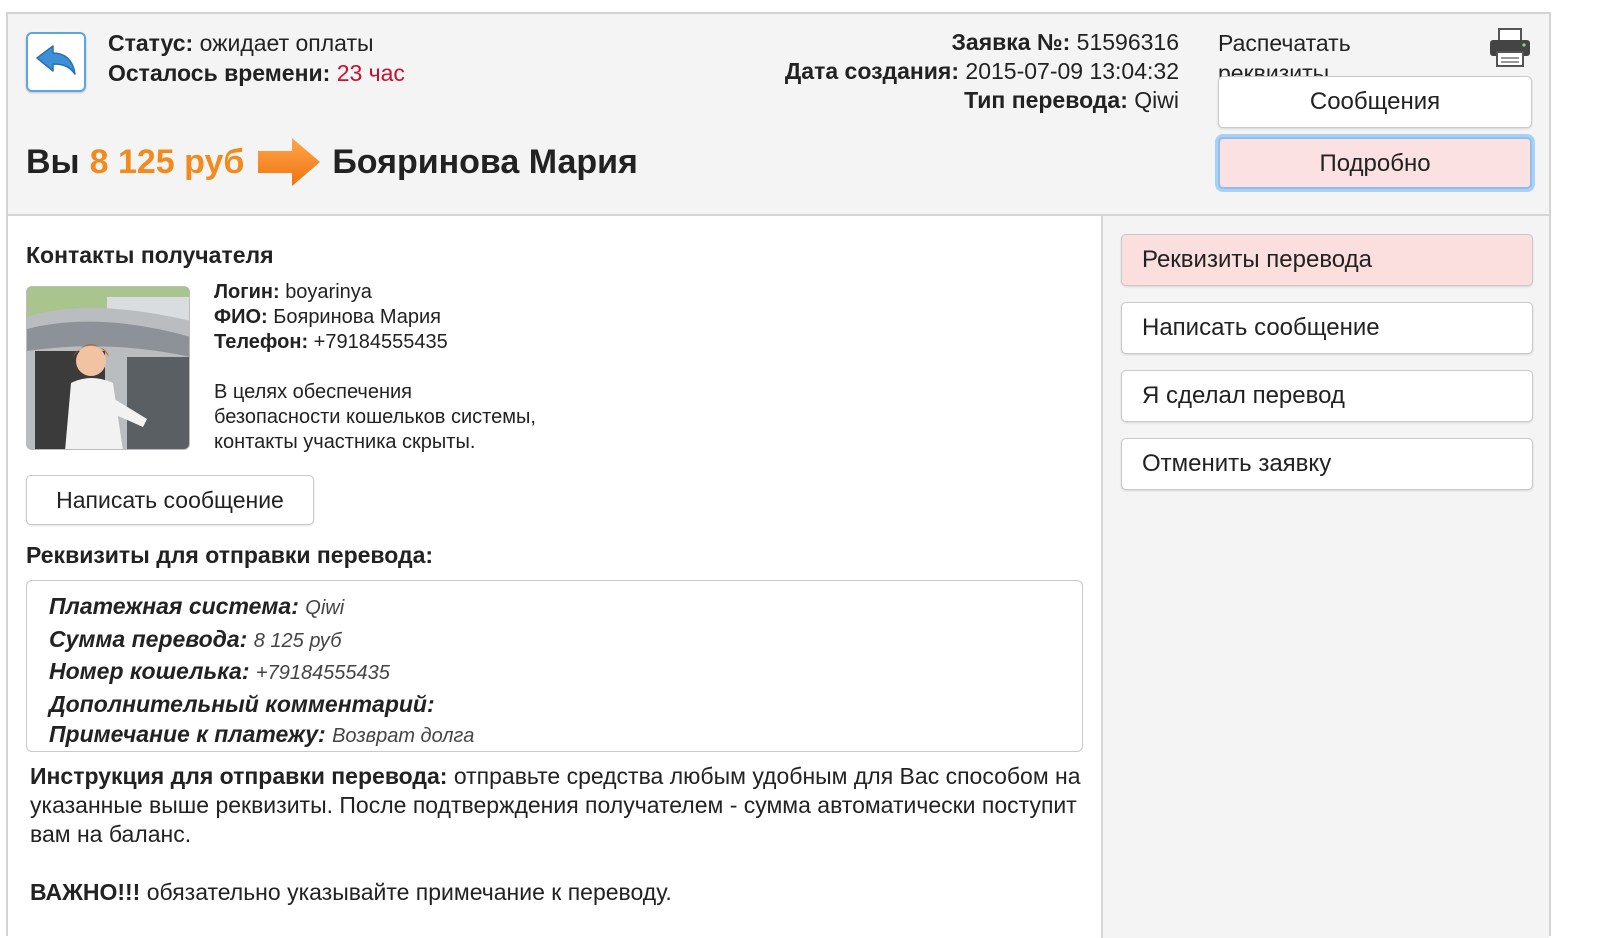 The image size is (1600, 938). I want to click on back-button, so click(56, 62).